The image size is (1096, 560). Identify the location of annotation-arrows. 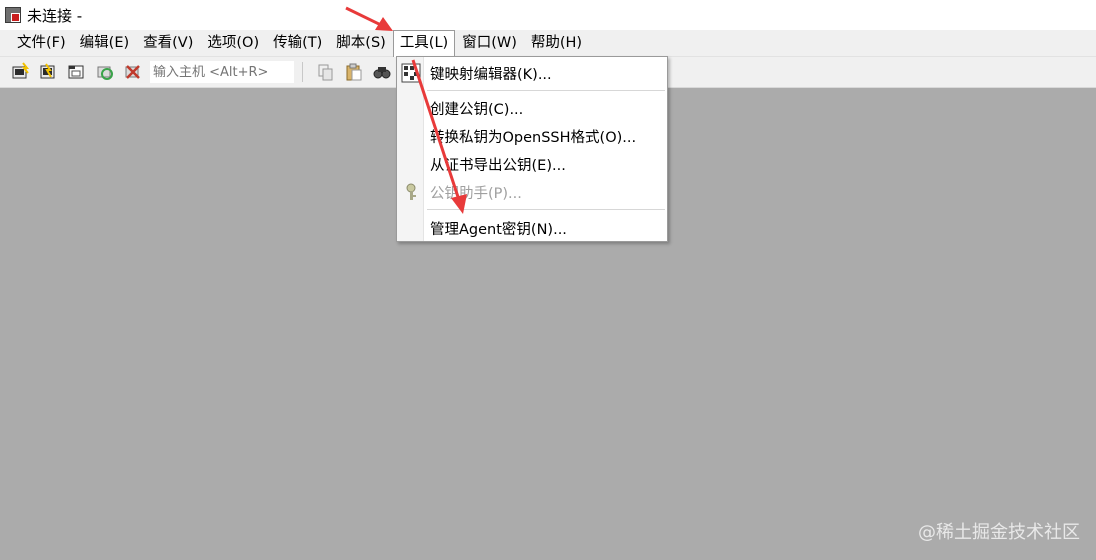
(406, 110).